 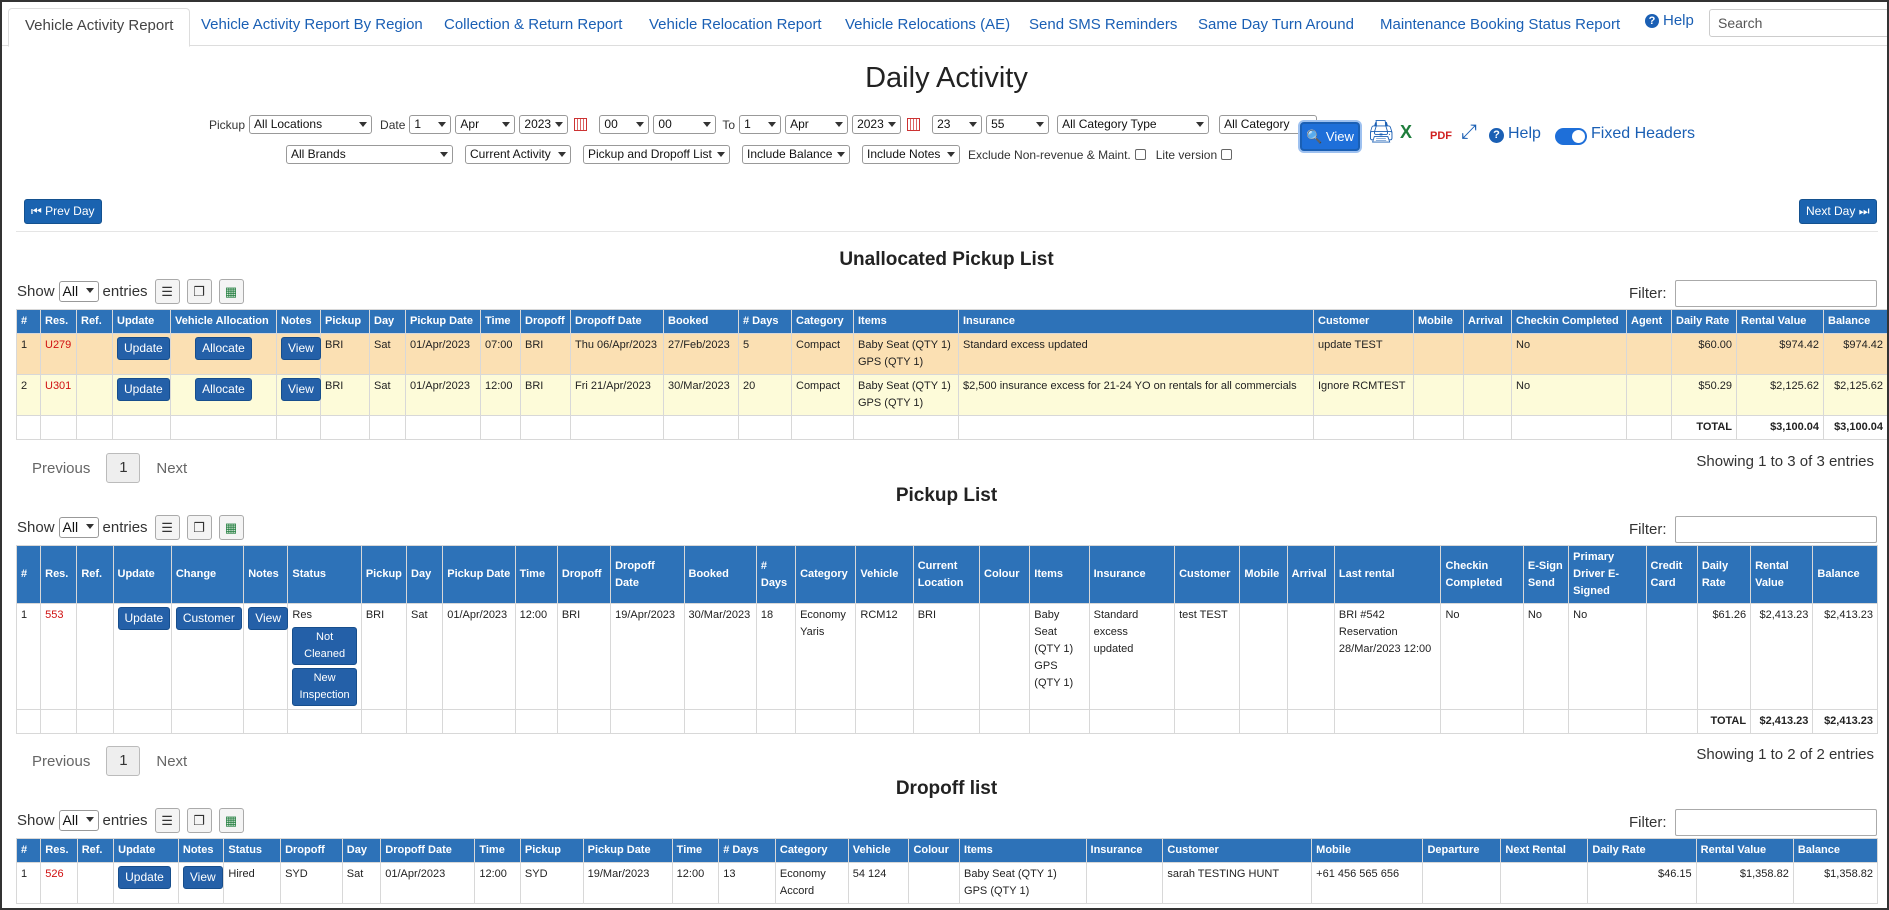 I want to click on tab-vehicle-relocations-ae: Vehicle Relocations (AE), so click(x=927, y=29).